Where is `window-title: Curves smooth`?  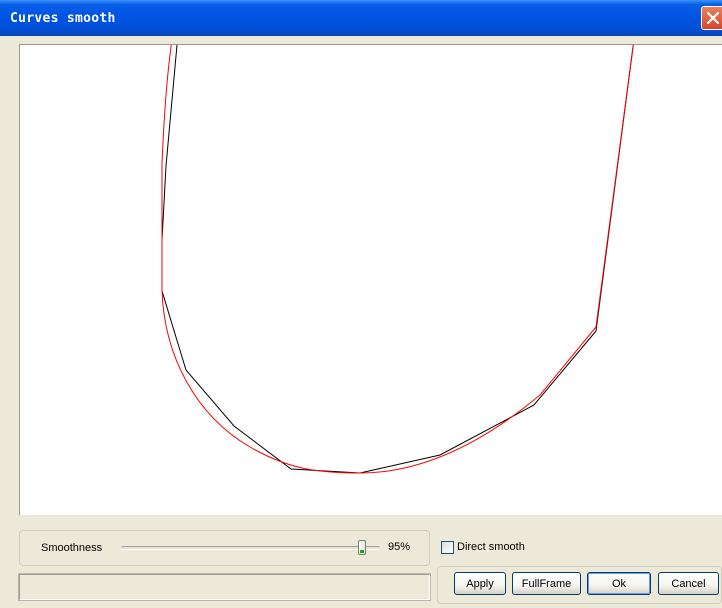
window-title: Curves smooth is located at coordinates (63, 18).